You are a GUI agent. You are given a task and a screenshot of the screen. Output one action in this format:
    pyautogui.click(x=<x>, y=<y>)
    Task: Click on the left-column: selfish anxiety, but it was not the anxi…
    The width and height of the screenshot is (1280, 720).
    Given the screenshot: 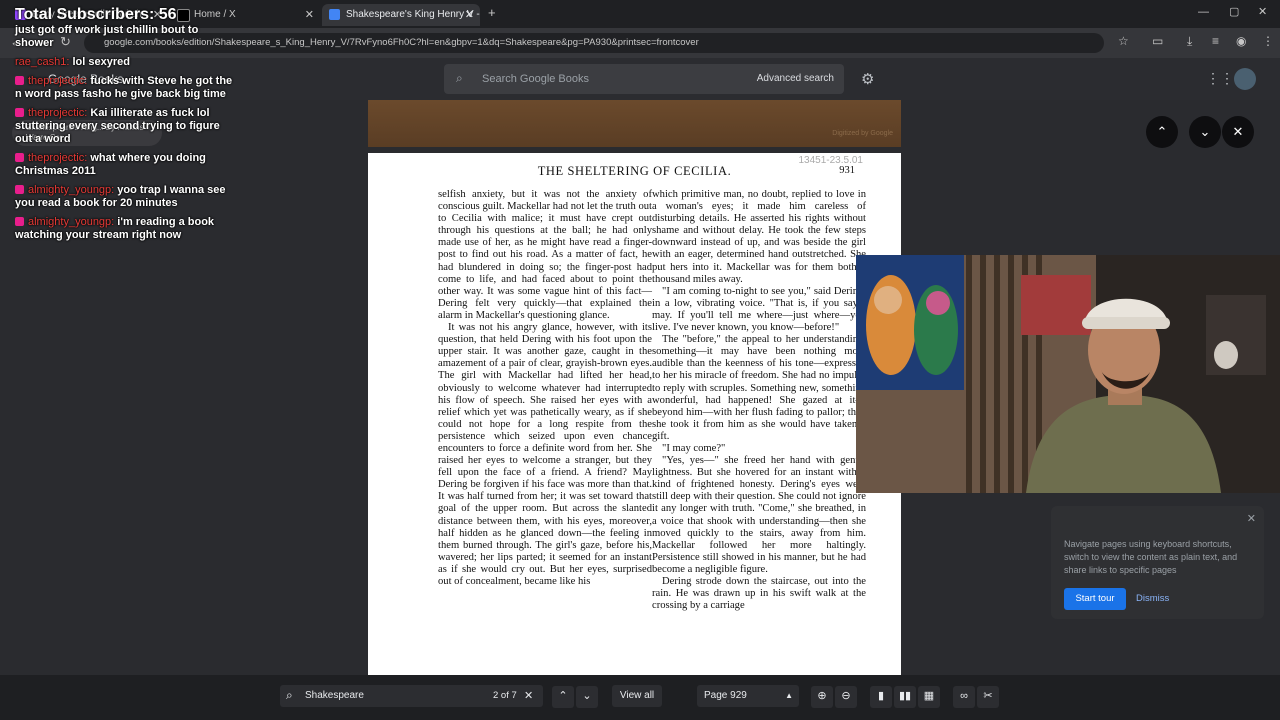 What is the action you would take?
    pyautogui.click(x=545, y=388)
    